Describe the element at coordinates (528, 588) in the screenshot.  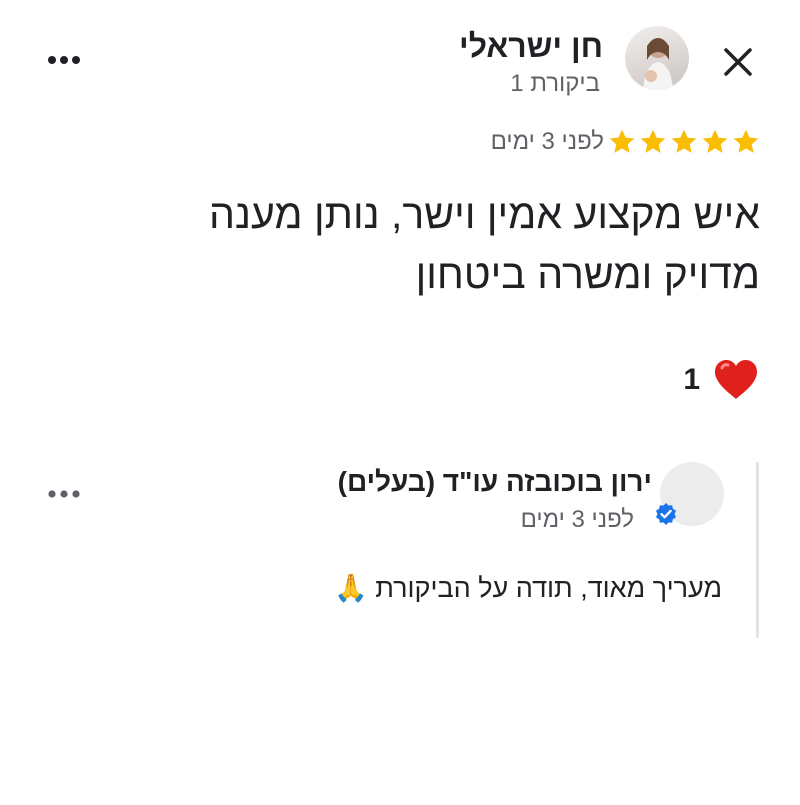
I see `owner-reply-text: מעריך מאוד, תודה על הביקורת 🙏` at that location.